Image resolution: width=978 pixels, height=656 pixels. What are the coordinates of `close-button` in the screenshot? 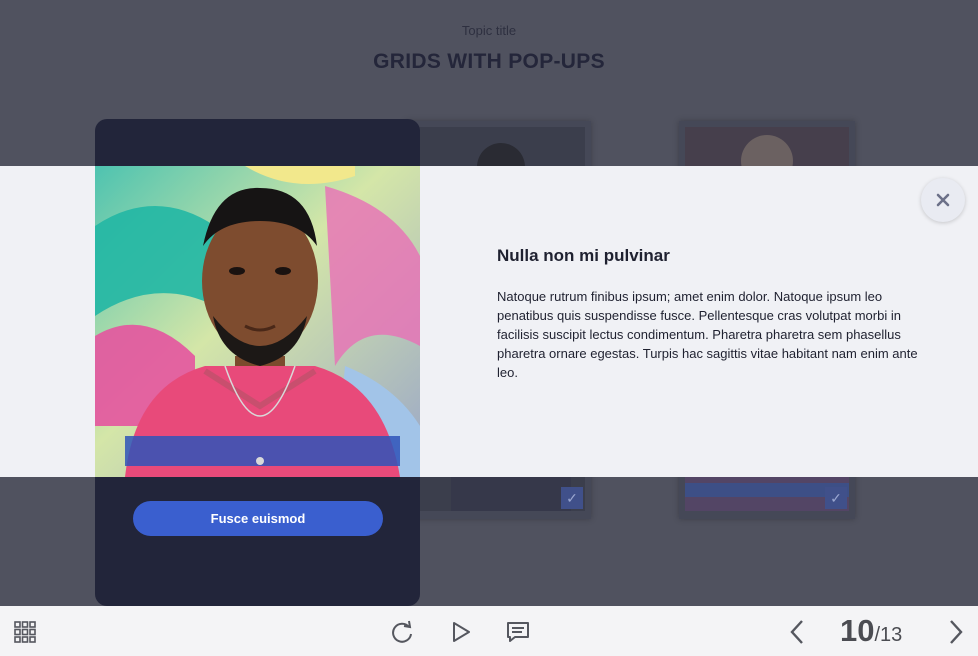 It's located at (943, 200).